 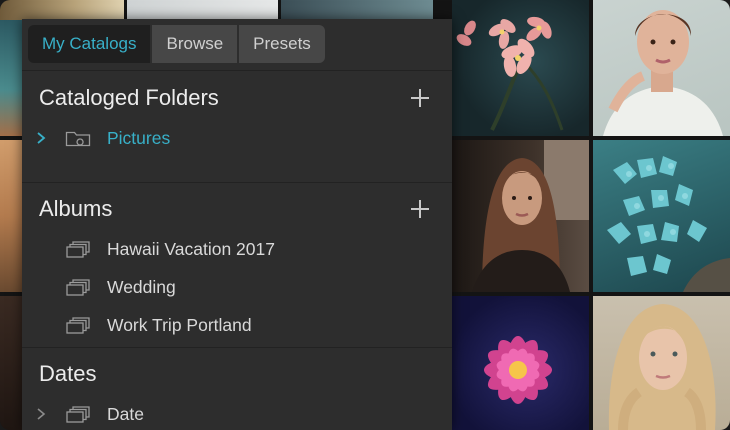 What do you see at coordinates (139, 138) in the screenshot?
I see `folder-item-label: Pictures` at bounding box center [139, 138].